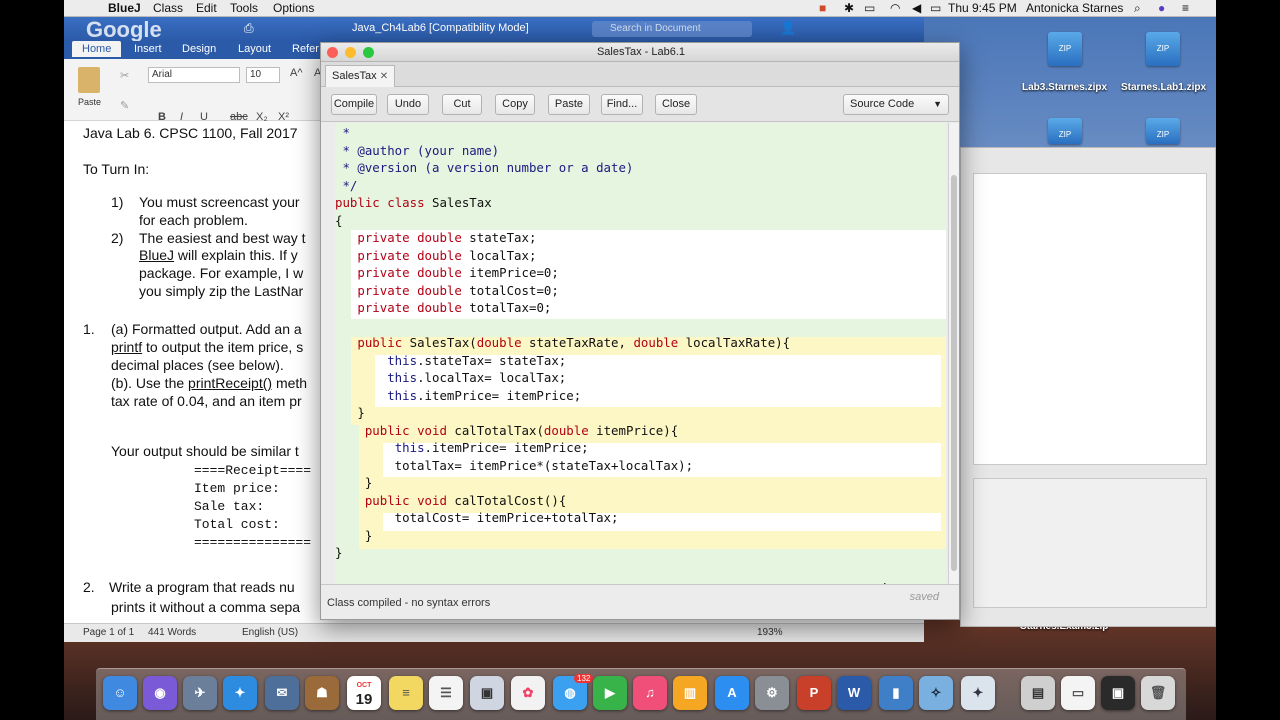 The width and height of the screenshot is (1280, 720). What do you see at coordinates (1185, 8) in the screenshot?
I see `notification-center-icon: ≡` at bounding box center [1185, 8].